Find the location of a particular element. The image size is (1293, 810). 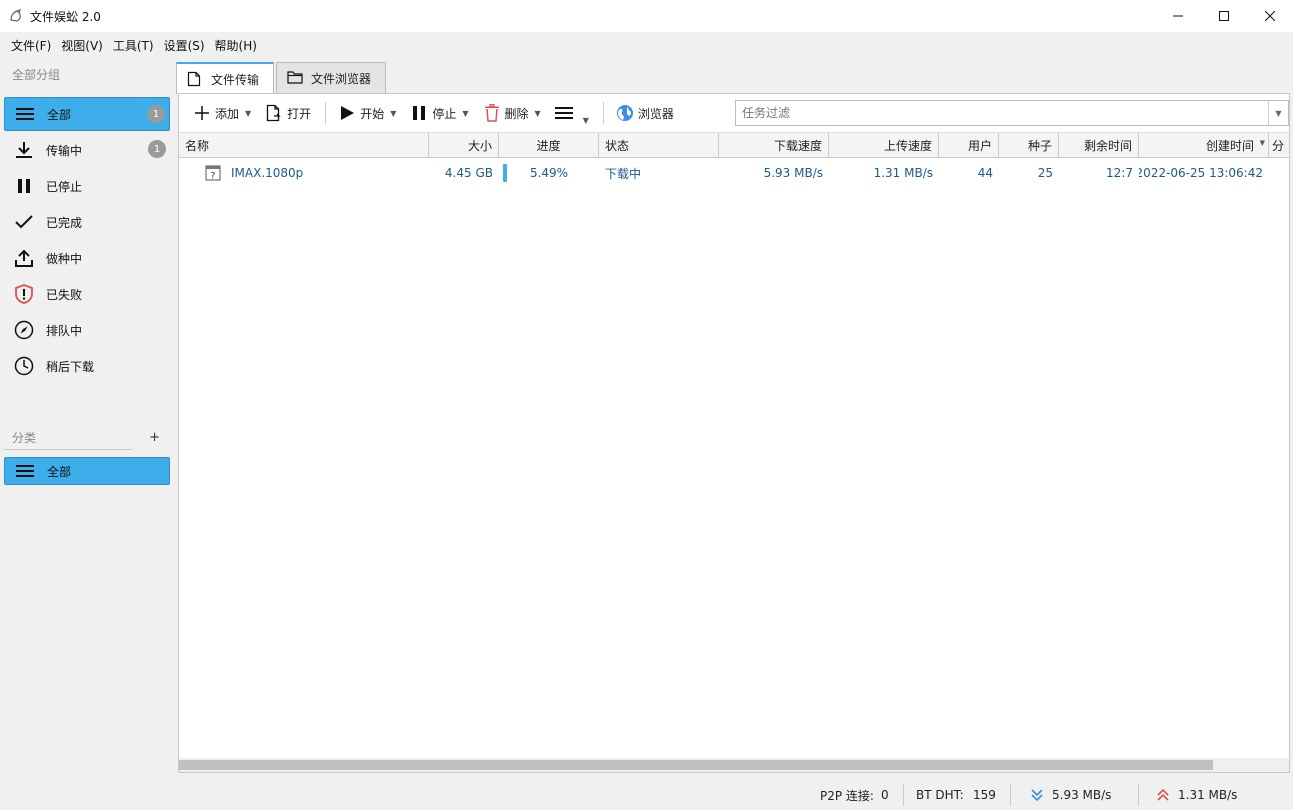

unknown-file-icon: ? is located at coordinates (213, 173).